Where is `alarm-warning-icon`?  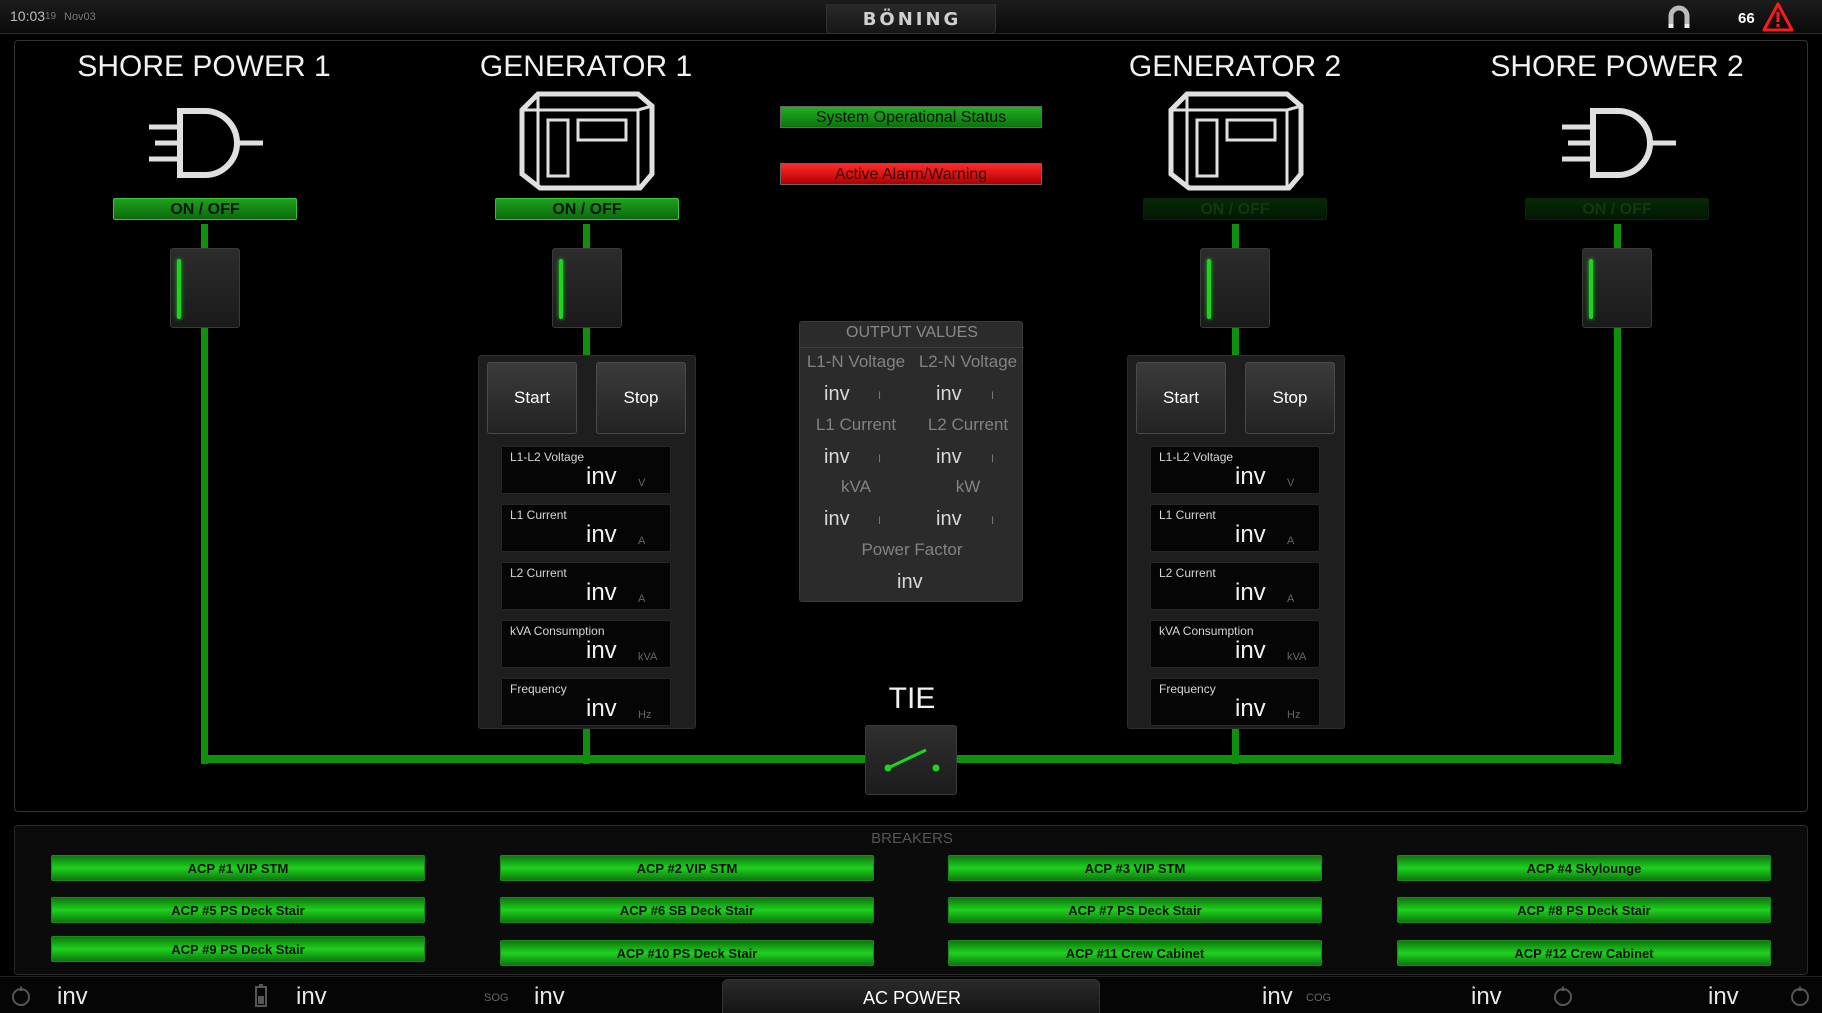 alarm-warning-icon is located at coordinates (1778, 17).